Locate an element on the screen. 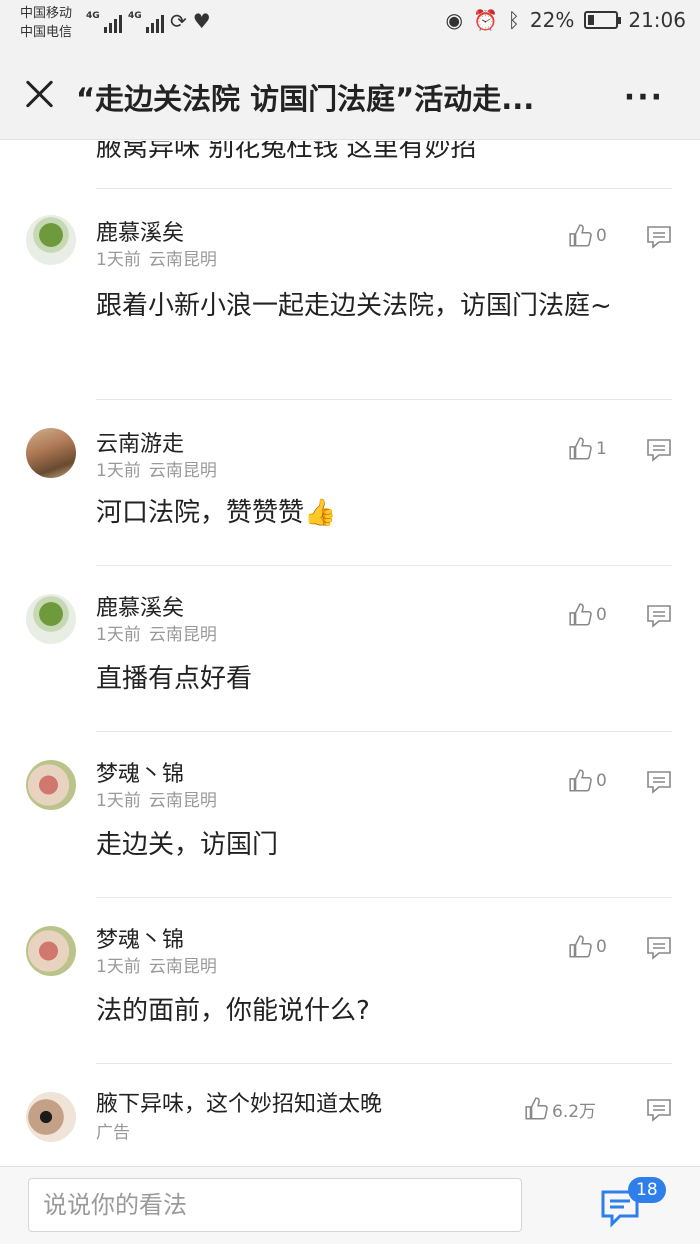 The height and width of the screenshot is (1244, 700). comment-text: 河口法院，赞赞赞👍 is located at coordinates (216, 513).